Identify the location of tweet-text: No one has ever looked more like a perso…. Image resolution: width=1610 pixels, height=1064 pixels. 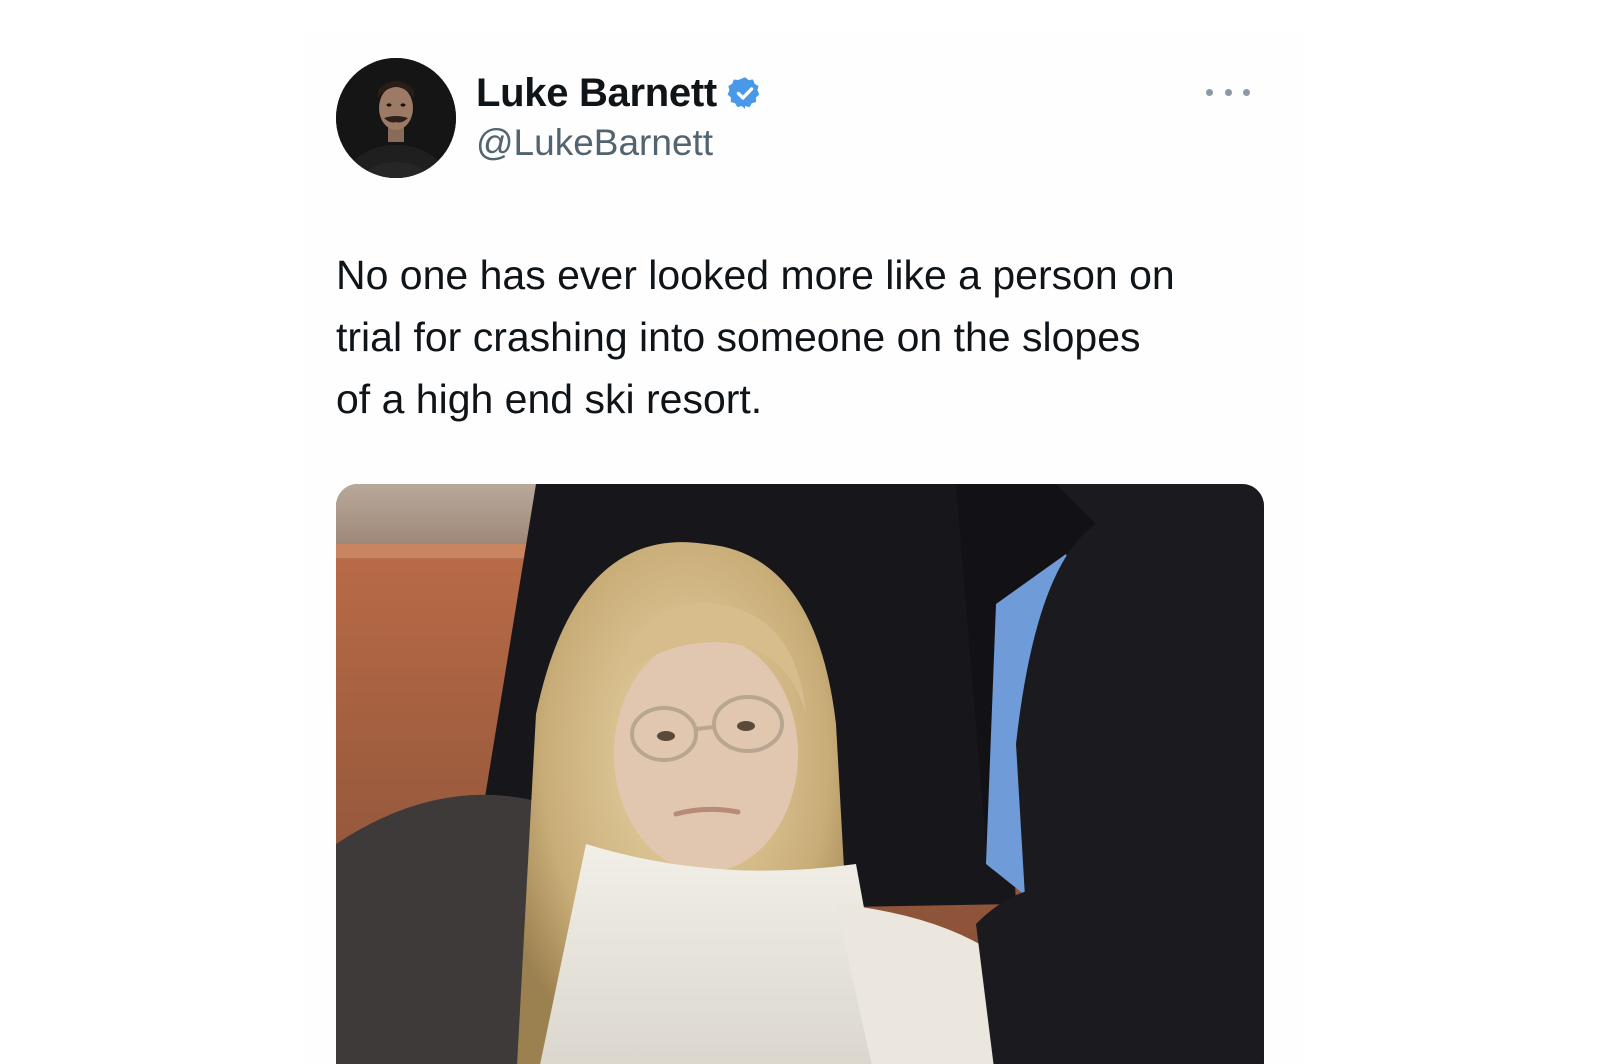
(755, 337).